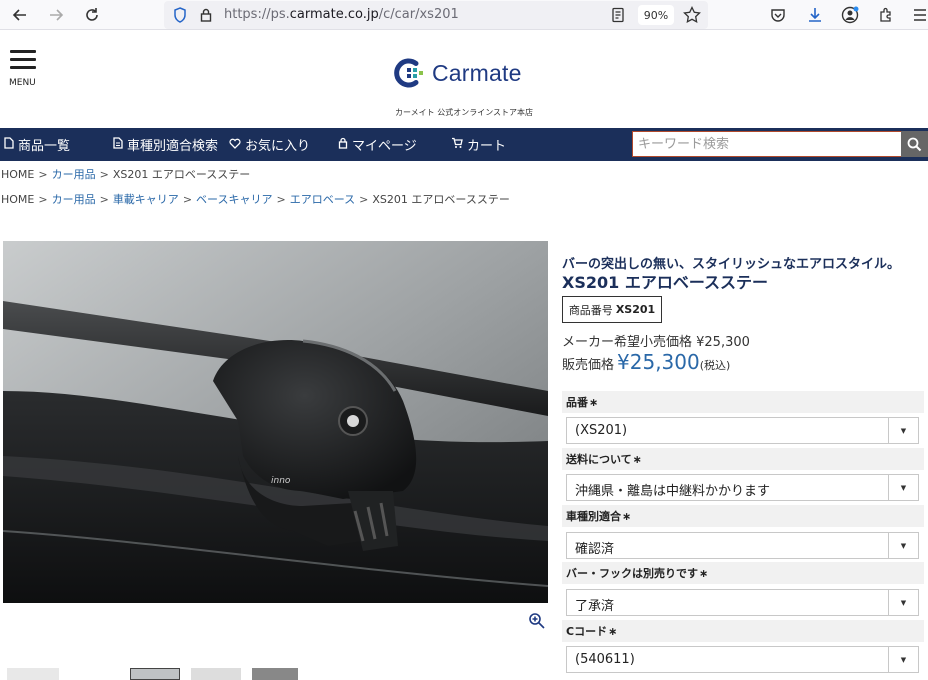  I want to click on app-menu-icon, so click(919, 15).